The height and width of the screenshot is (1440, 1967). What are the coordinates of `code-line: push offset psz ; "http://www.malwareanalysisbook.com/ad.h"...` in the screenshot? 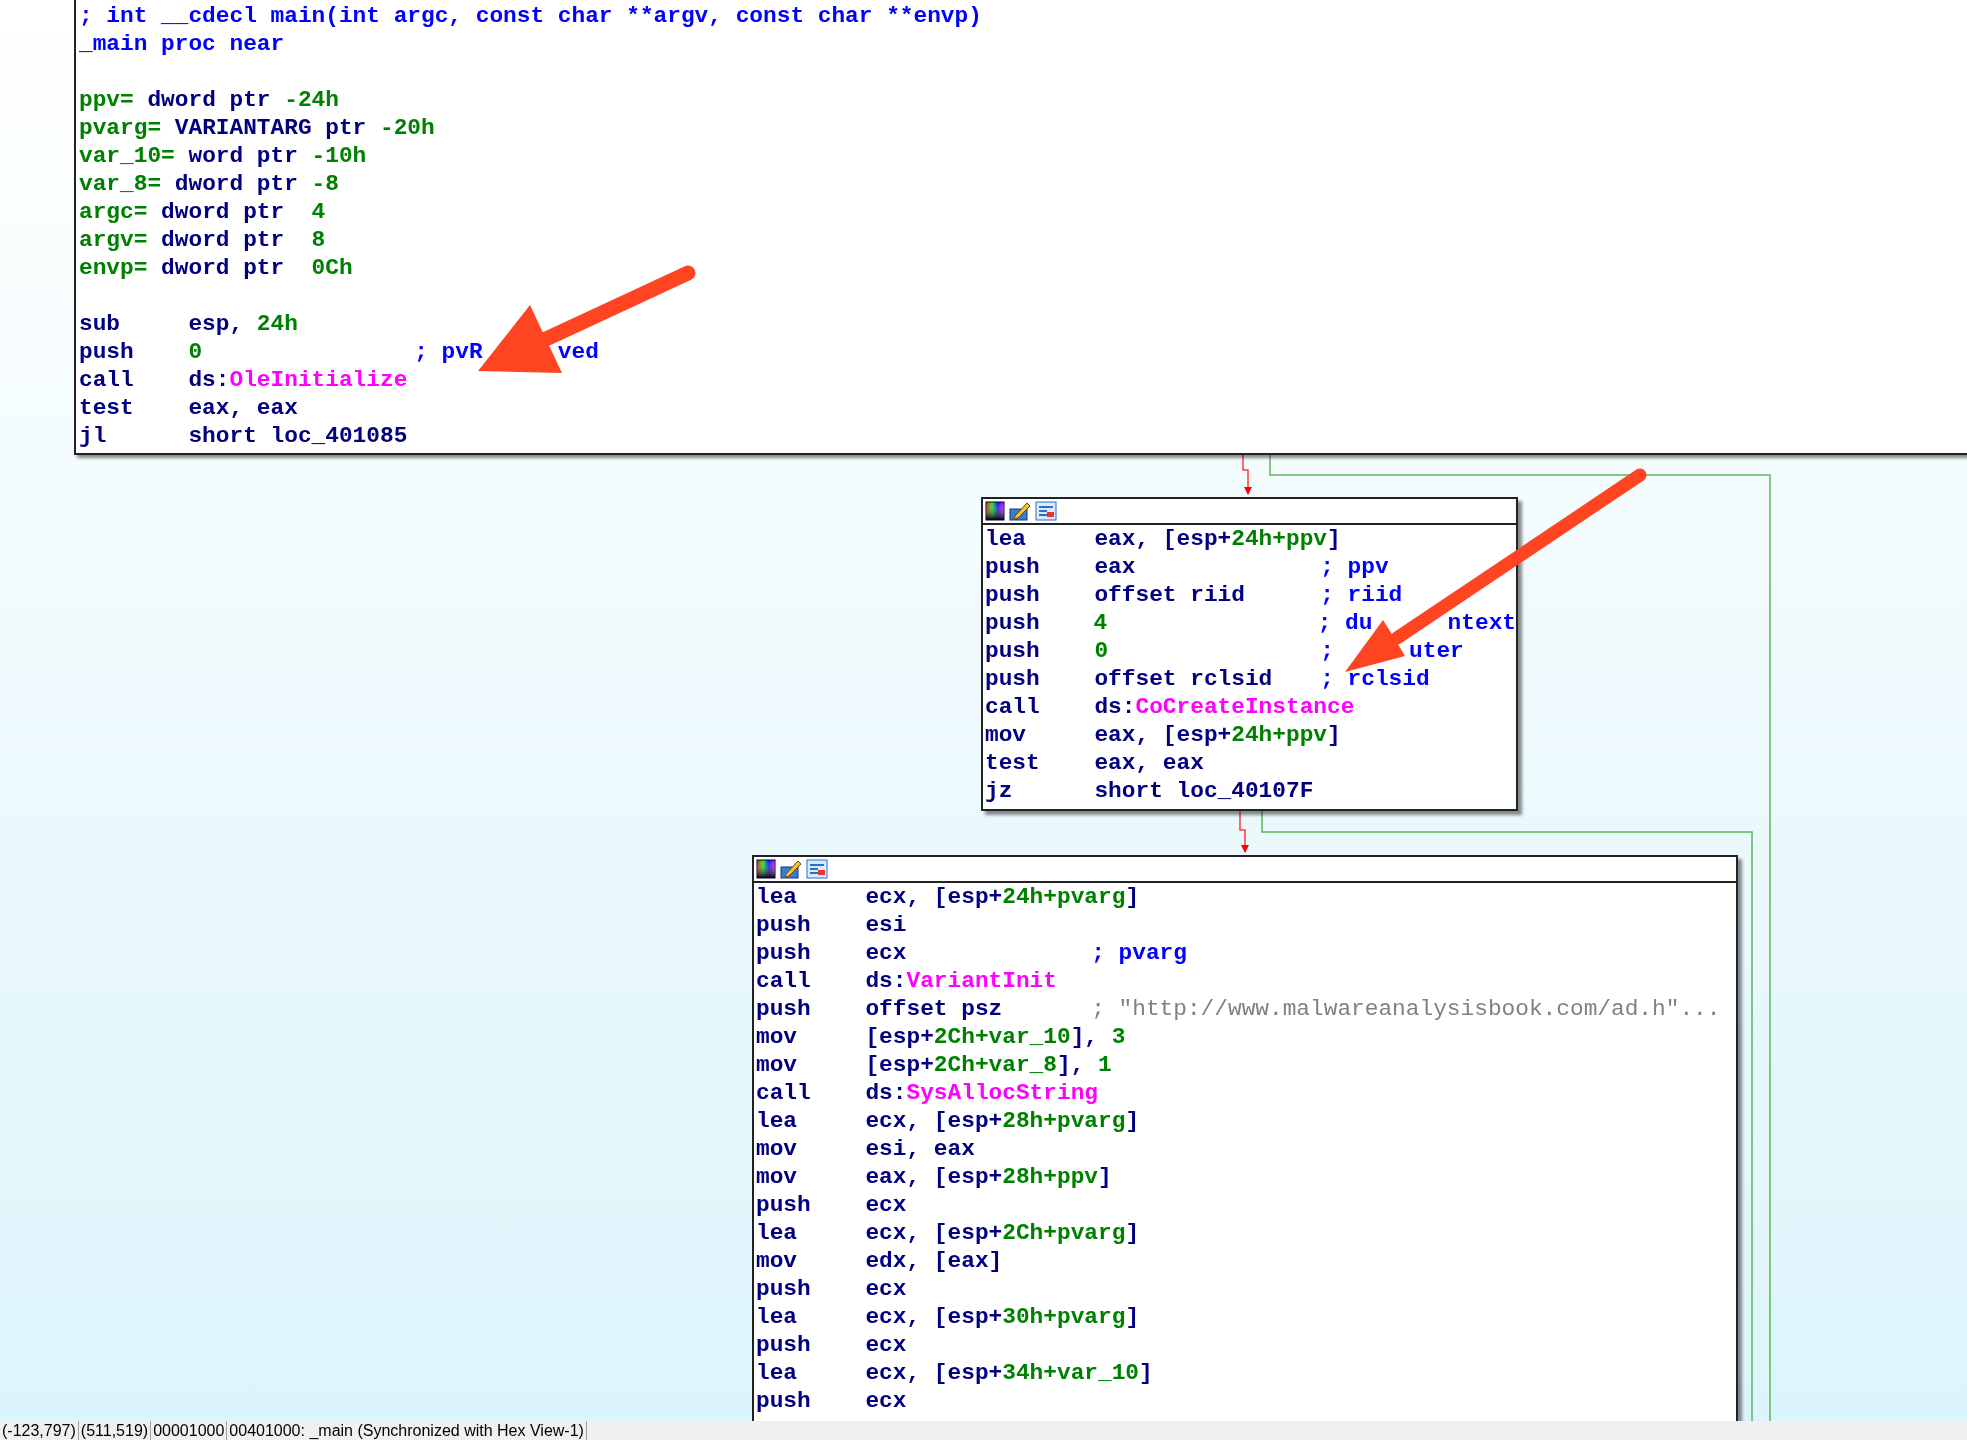 It's located at (1239, 1009).